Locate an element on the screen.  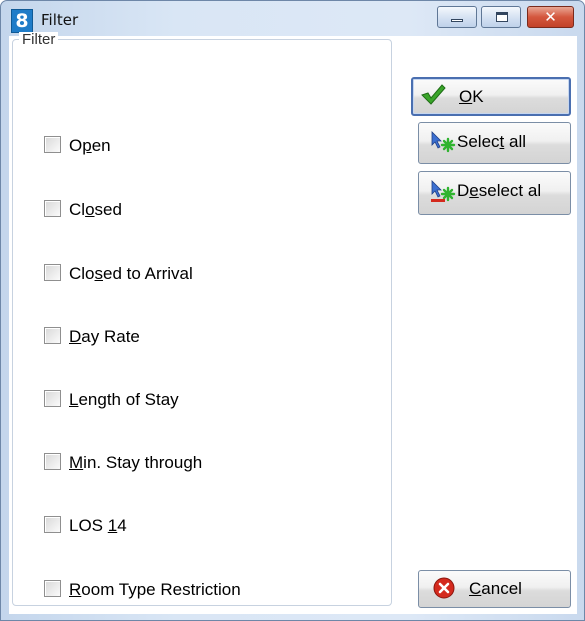
checkbox-label: Room Type Restriction is located at coordinates (155, 589).